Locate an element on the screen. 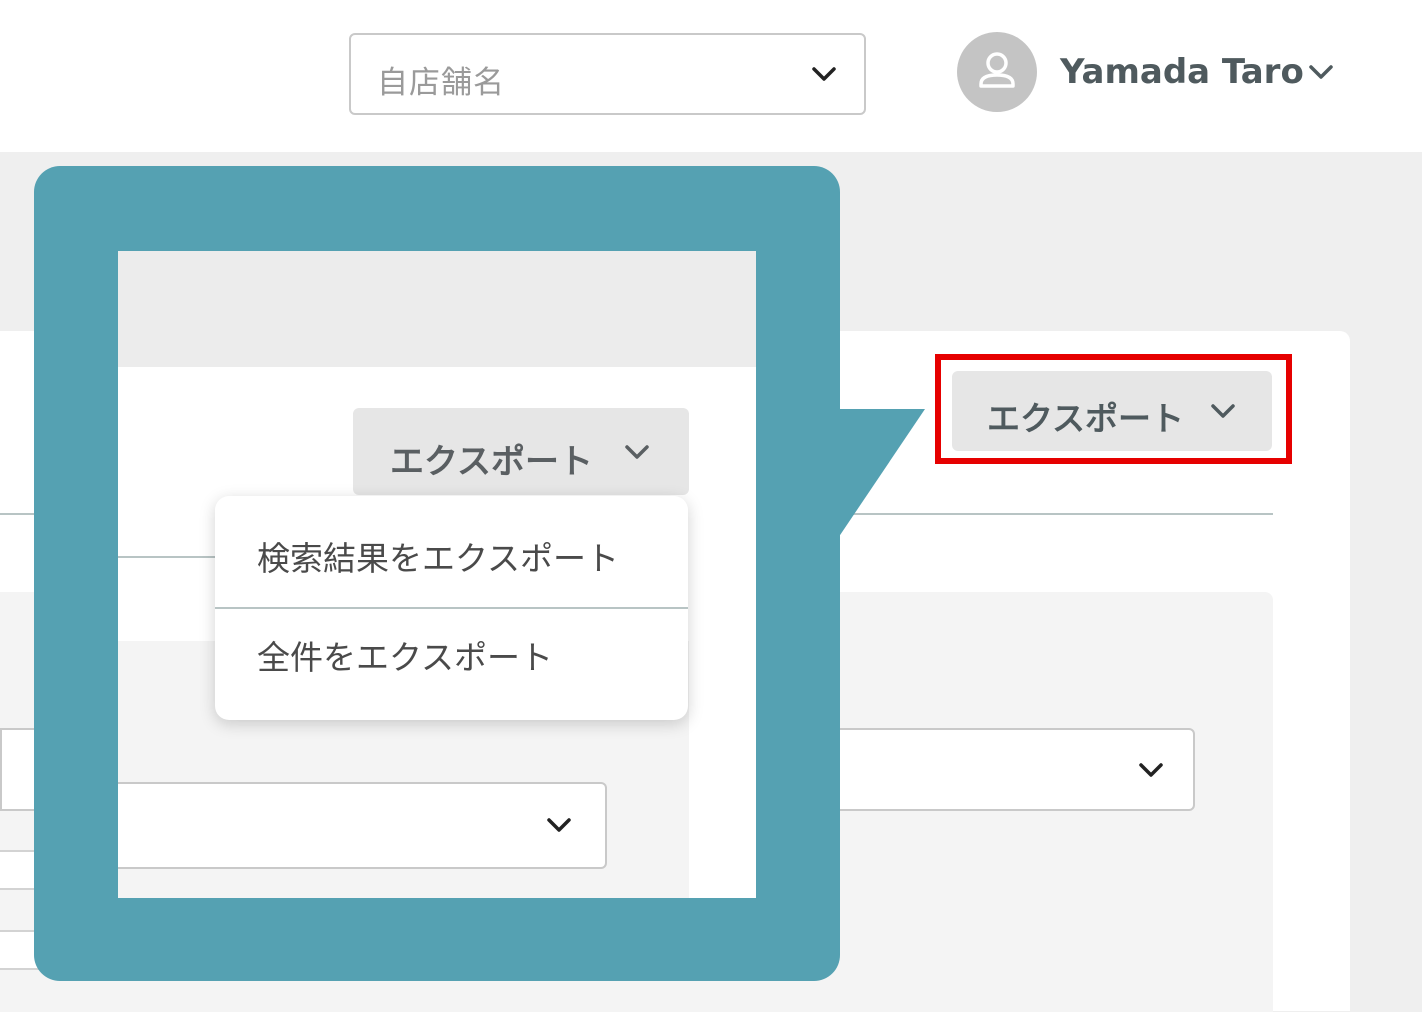 This screenshot has width=1422, height=1012. zoom-export-button: エクスポート is located at coordinates (521, 451).